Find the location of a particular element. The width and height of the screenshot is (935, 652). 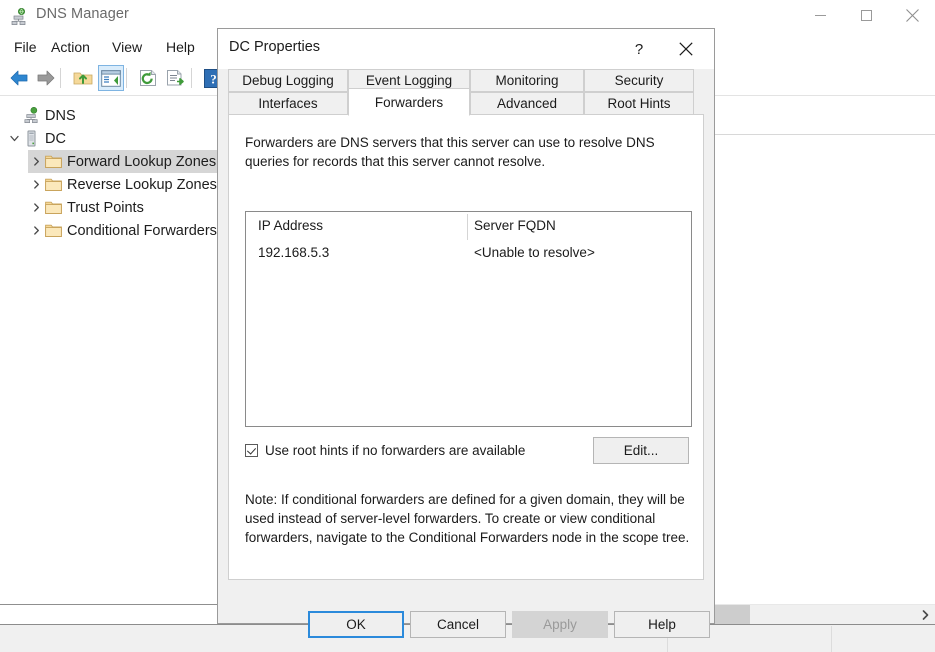

tree-node-forward-lookup-zones: Forward Lookup Zones is located at coordinates (134, 161).